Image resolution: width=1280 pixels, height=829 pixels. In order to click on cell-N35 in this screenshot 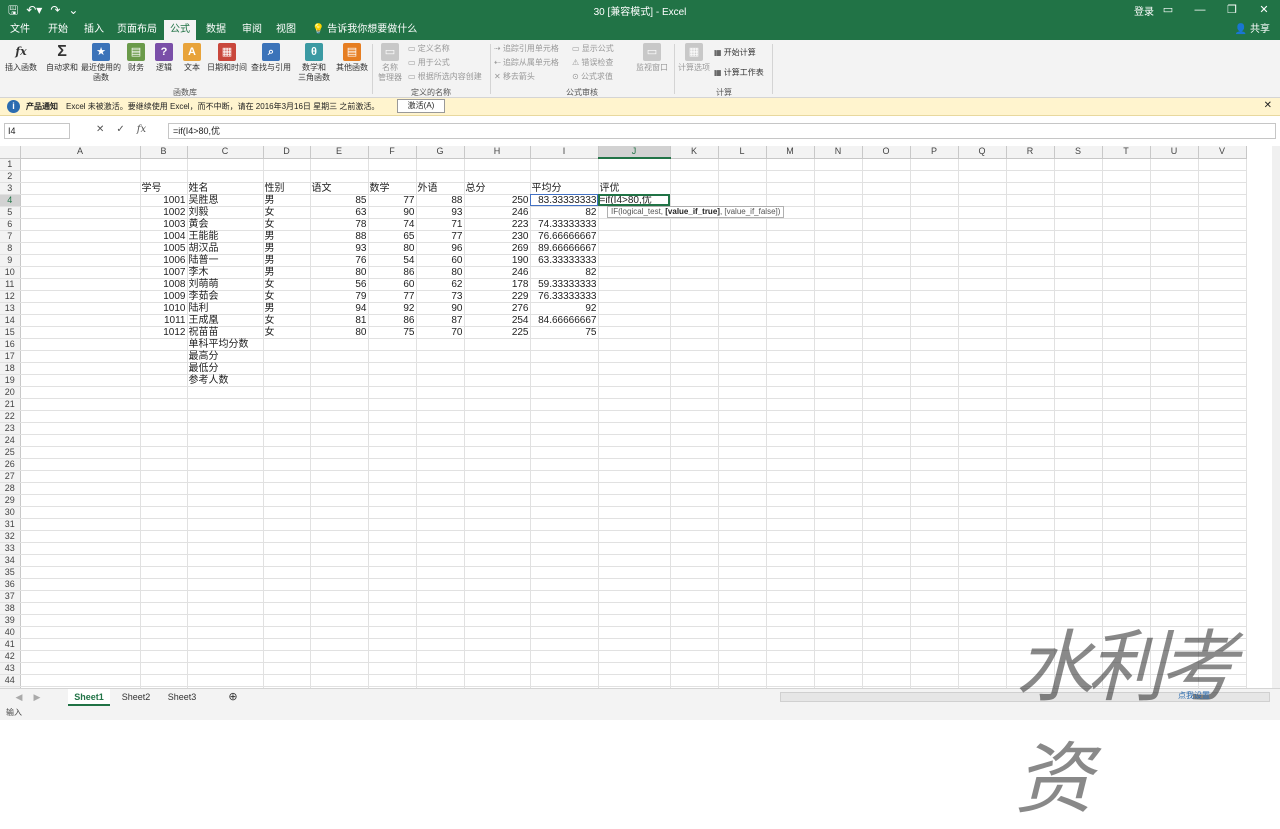, I will do `click(838, 572)`.